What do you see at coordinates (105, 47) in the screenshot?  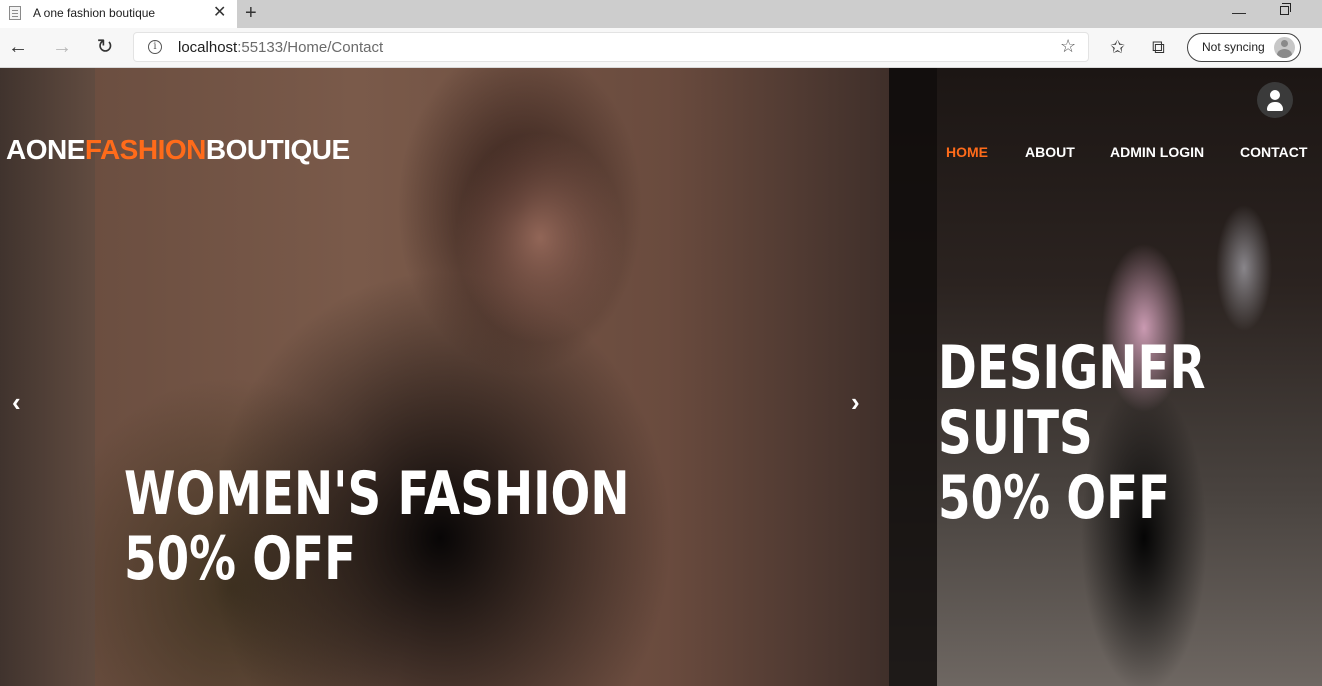 I see `refresh-icon: ↻` at bounding box center [105, 47].